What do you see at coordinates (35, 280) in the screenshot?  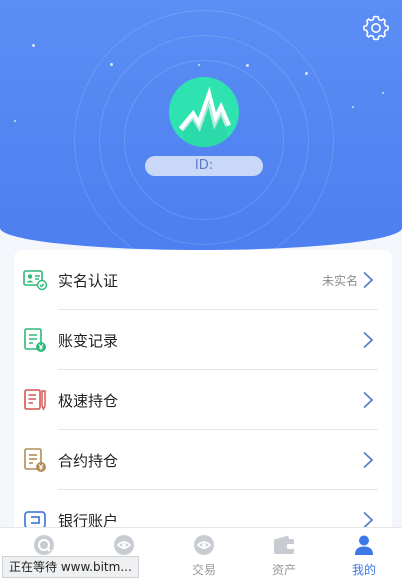 I see `id-card-icon` at bounding box center [35, 280].